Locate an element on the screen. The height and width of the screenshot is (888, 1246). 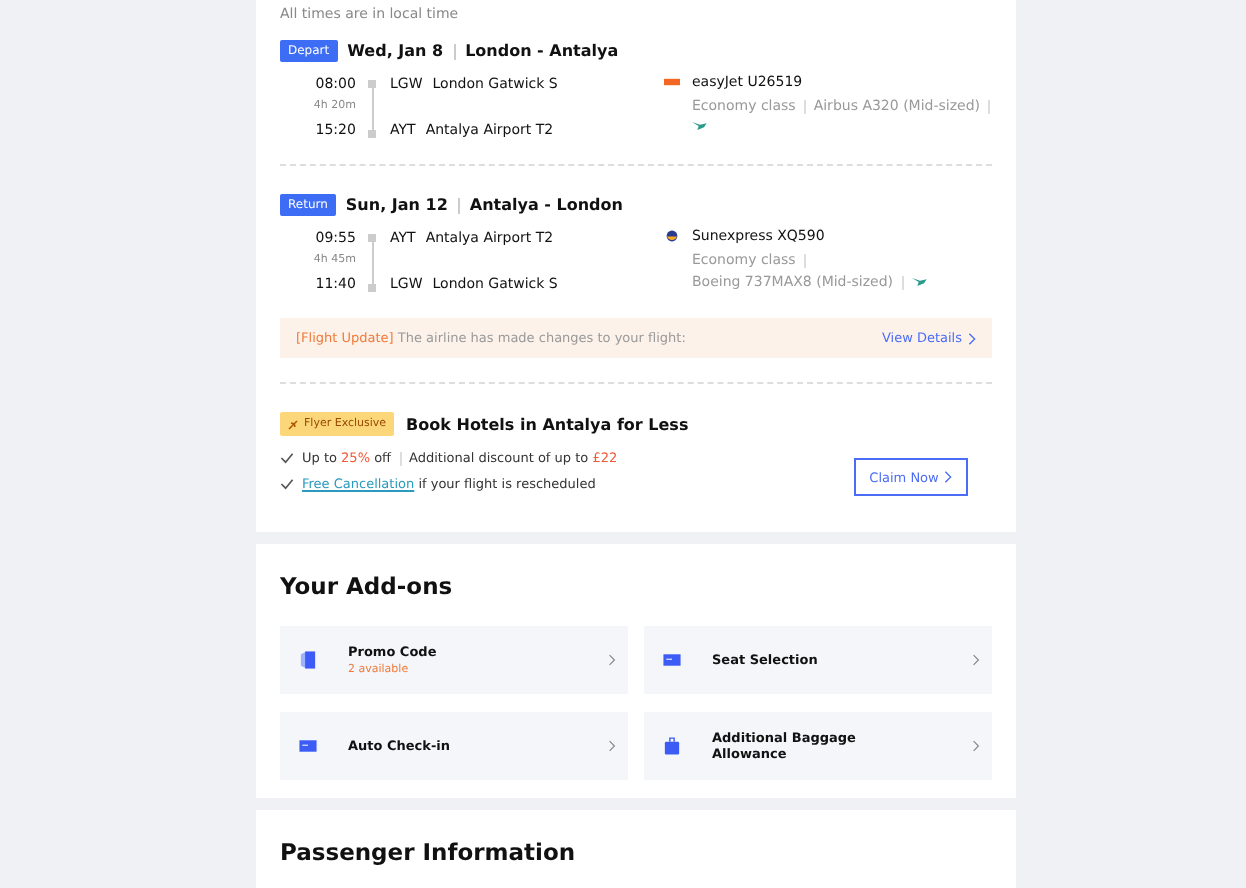
flight-date: Sun, Jan 12 is located at coordinates (396, 205).